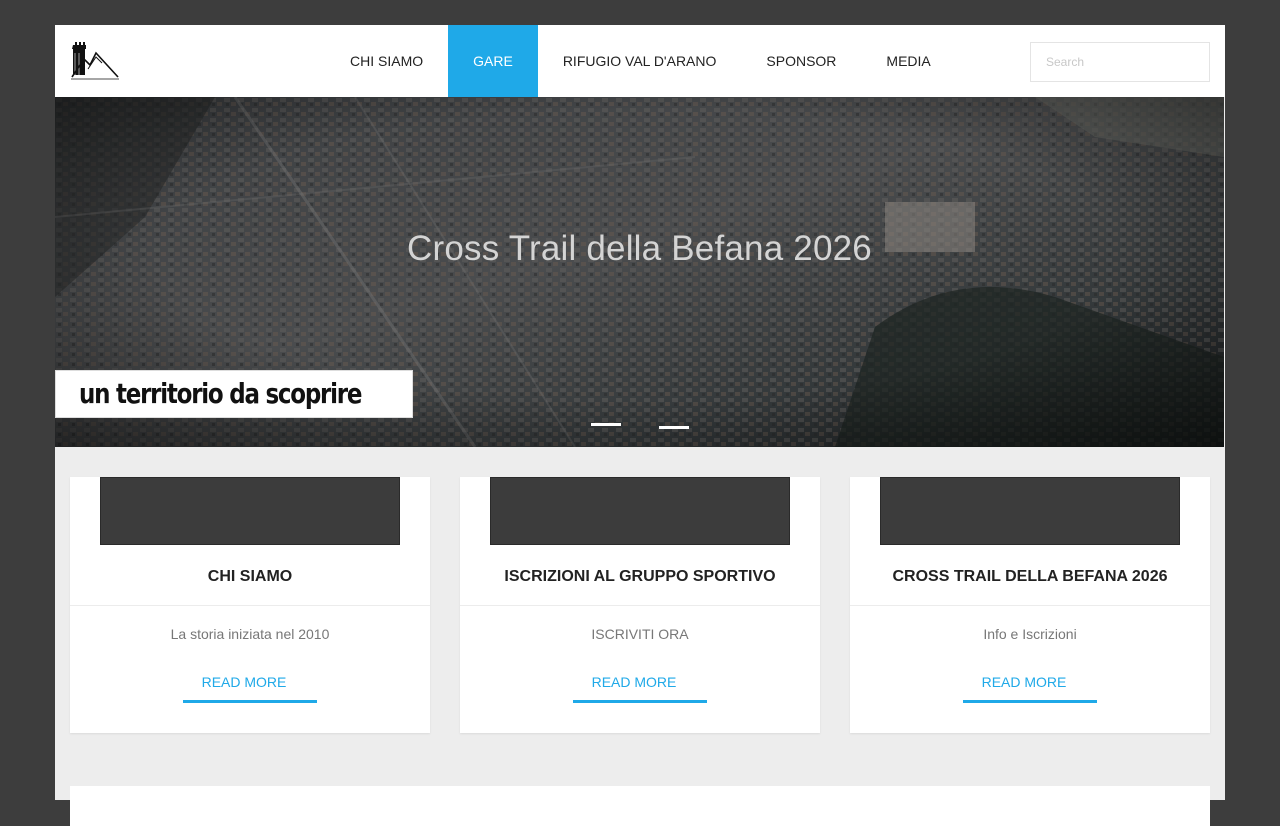 The image size is (1280, 826). What do you see at coordinates (250, 634) in the screenshot?
I see `card-text: La storia iniziata nel 2010` at bounding box center [250, 634].